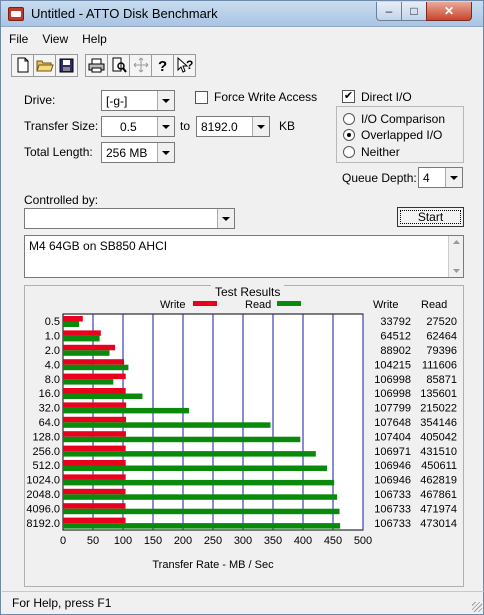  Describe the element at coordinates (16, 14) in the screenshot. I see `atto-app-icon` at that location.